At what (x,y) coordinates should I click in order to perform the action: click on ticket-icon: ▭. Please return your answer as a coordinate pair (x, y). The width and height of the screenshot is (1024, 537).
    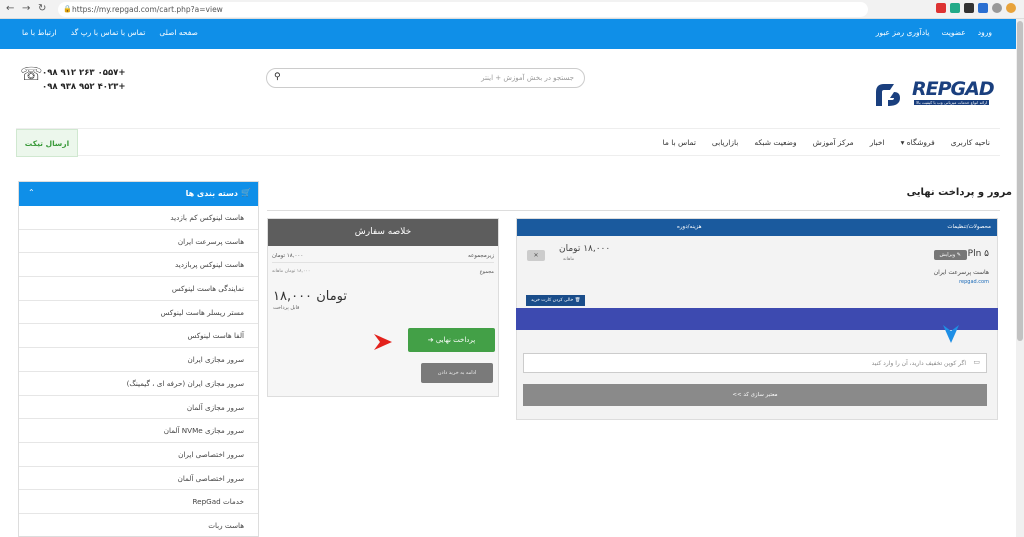
    Looking at the image, I should click on (976, 362).